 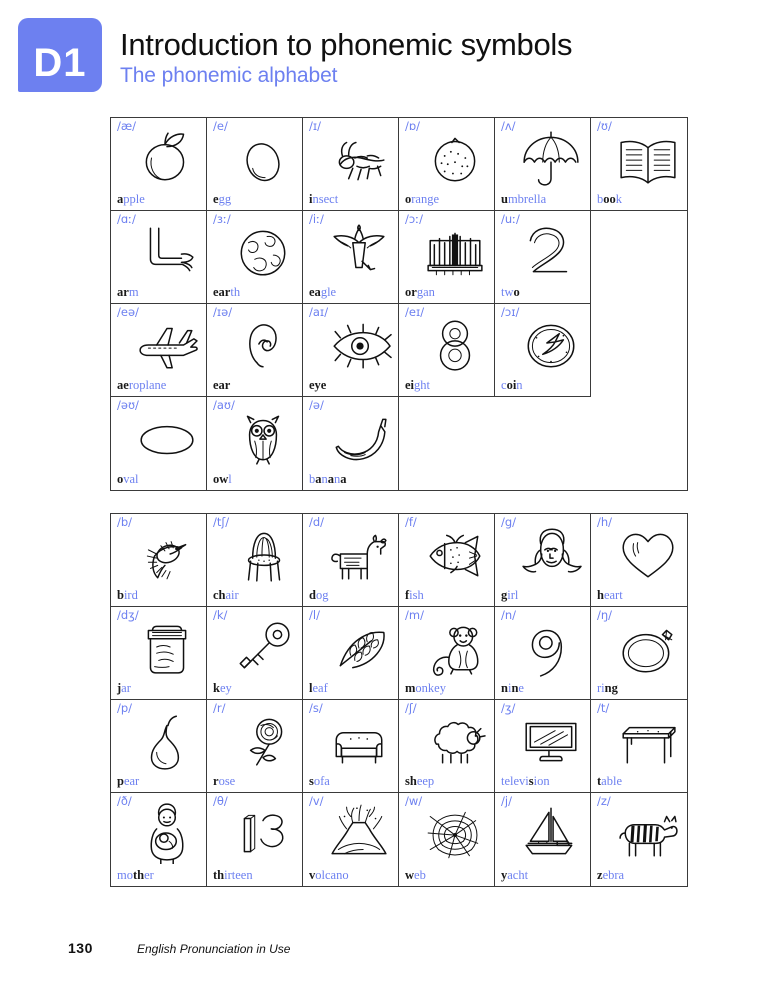 What do you see at coordinates (263, 740) in the screenshot?
I see `rose-drawing` at bounding box center [263, 740].